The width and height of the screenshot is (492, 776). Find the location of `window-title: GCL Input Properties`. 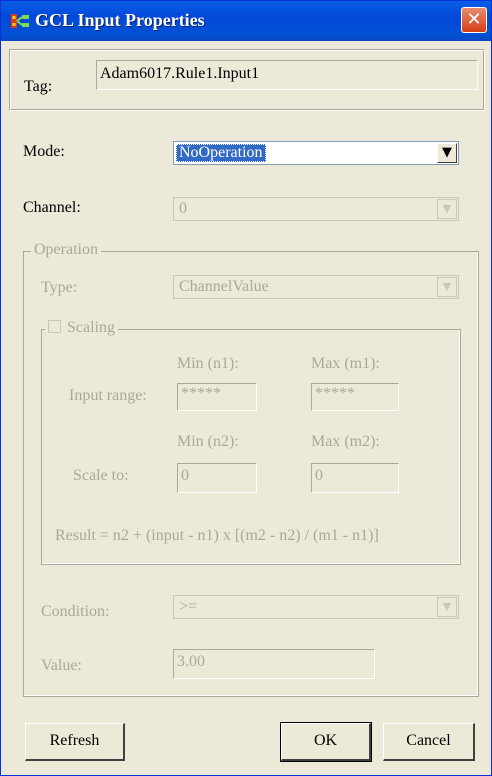

window-title: GCL Input Properties is located at coordinates (120, 20).